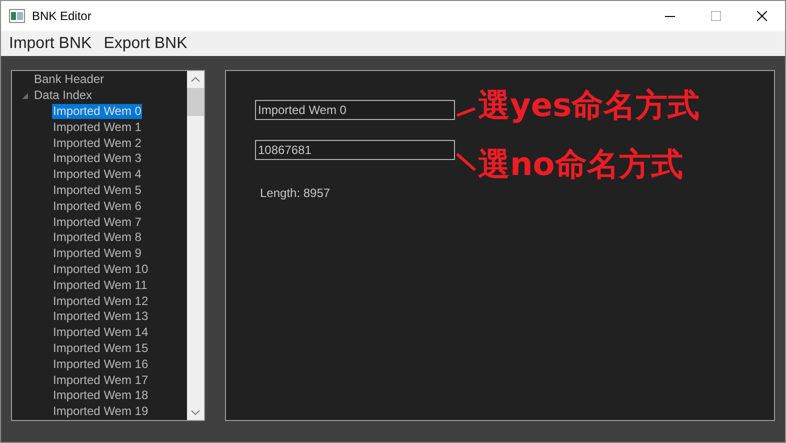  Describe the element at coordinates (97, 206) in the screenshot. I see `tree-item: Imported Wem 6` at that location.